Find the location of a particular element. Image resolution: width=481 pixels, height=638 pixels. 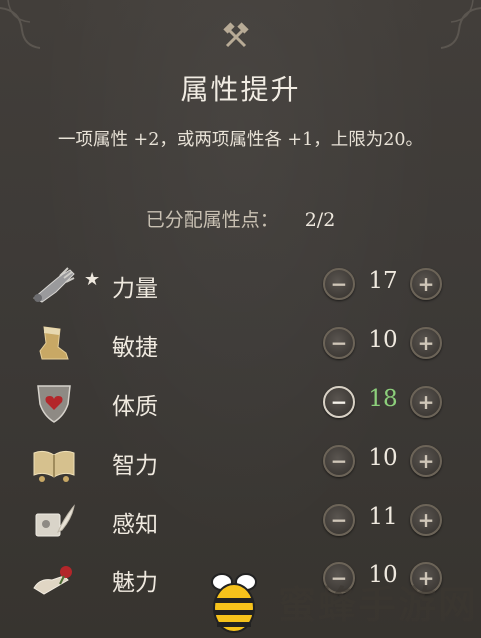

ornament-corner-left-icon is located at coordinates (20, 24).